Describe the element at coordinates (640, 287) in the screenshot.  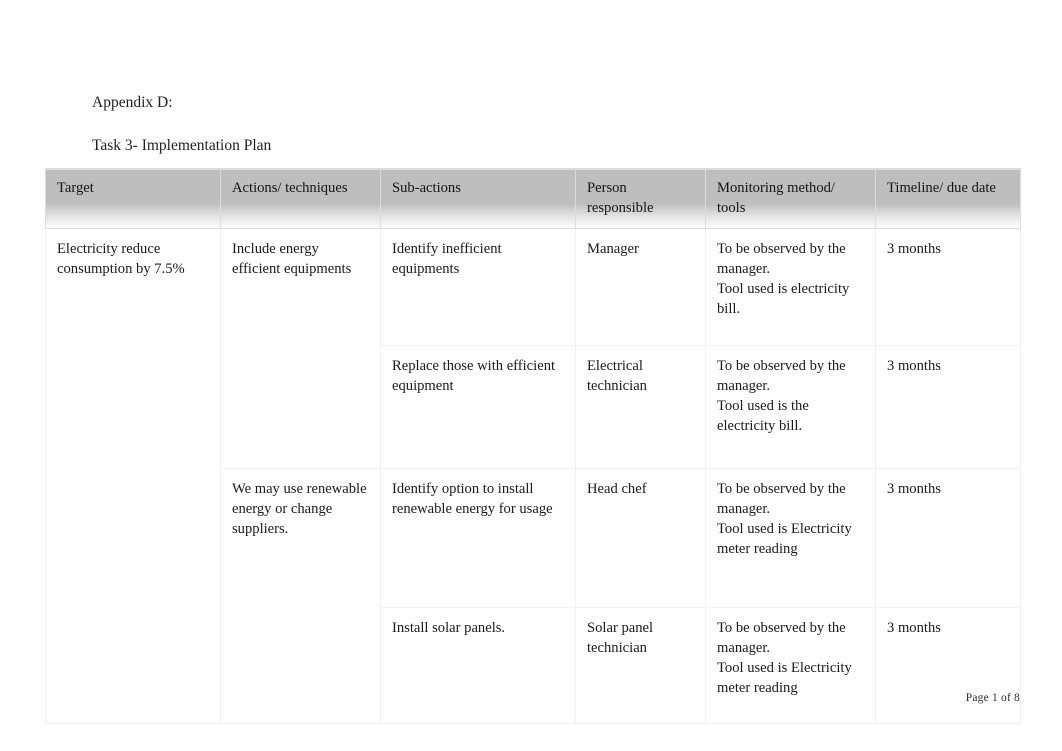
I see `cell-person-1: Manager` at that location.